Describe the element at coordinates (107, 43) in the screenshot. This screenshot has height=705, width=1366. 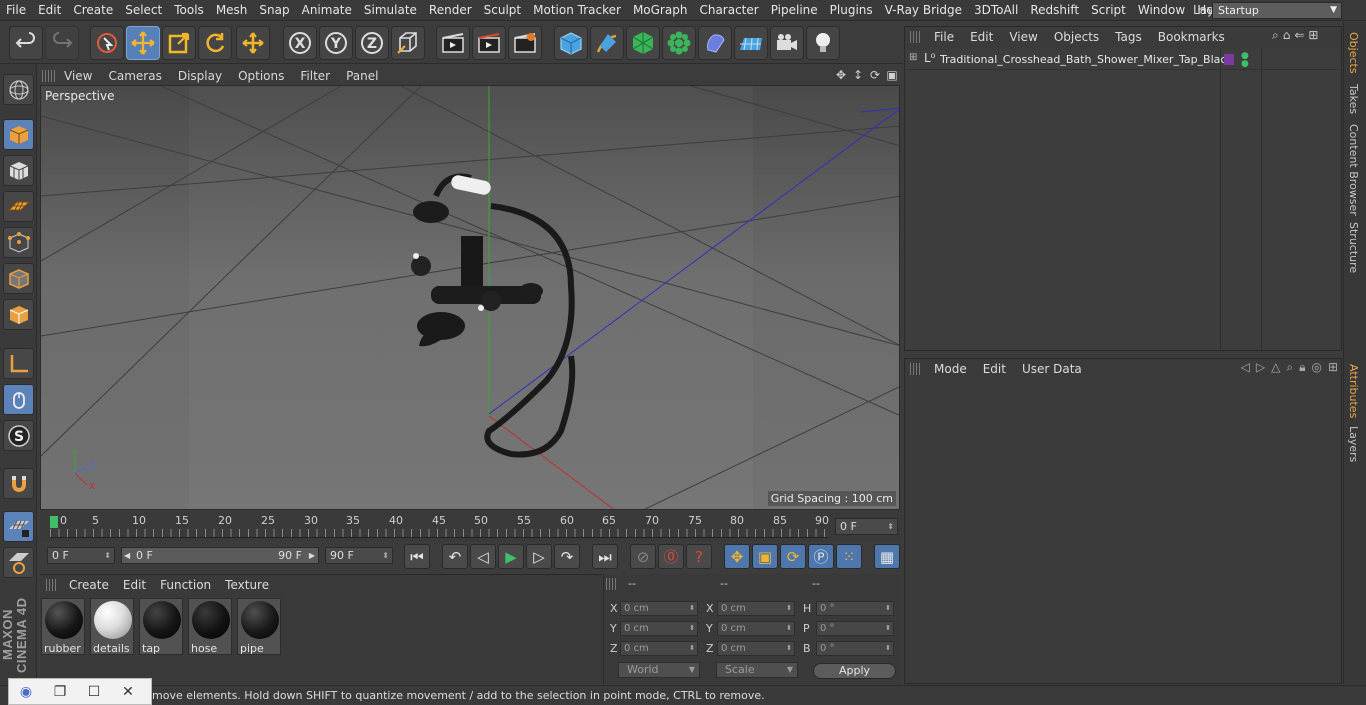
I see `live-selection-button` at that location.